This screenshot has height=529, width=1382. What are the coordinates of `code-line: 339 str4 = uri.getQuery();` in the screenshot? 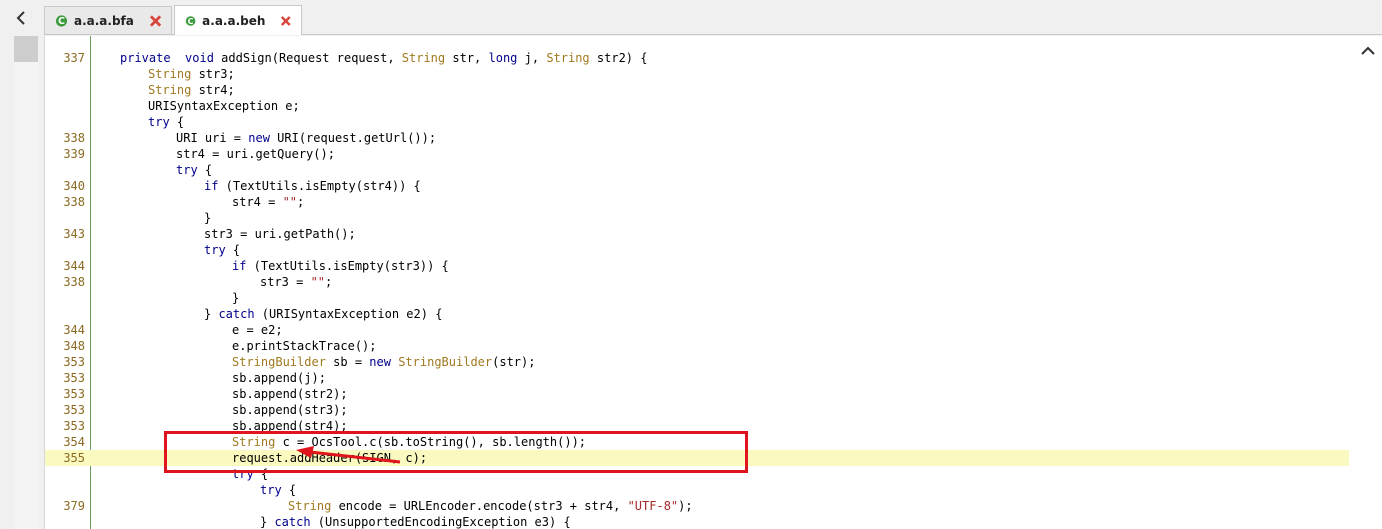 It's located at (697, 154).